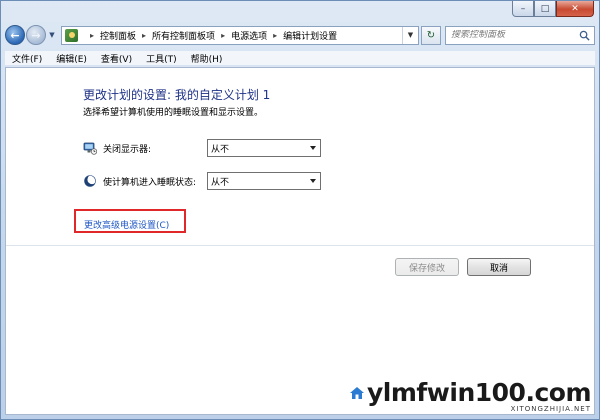 The height and width of the screenshot is (420, 600). I want to click on setting-row-sleep: 使计算机进入睡眠状态: 从不, so click(202, 181).